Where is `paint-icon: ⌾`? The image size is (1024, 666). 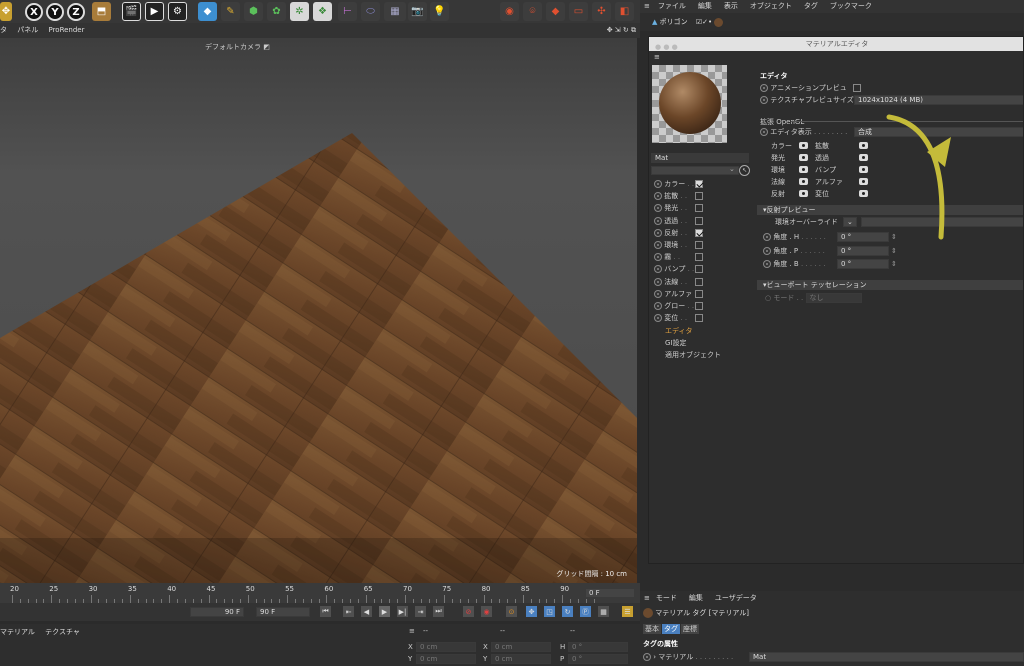
paint-icon: ⌾ is located at coordinates (532, 11).